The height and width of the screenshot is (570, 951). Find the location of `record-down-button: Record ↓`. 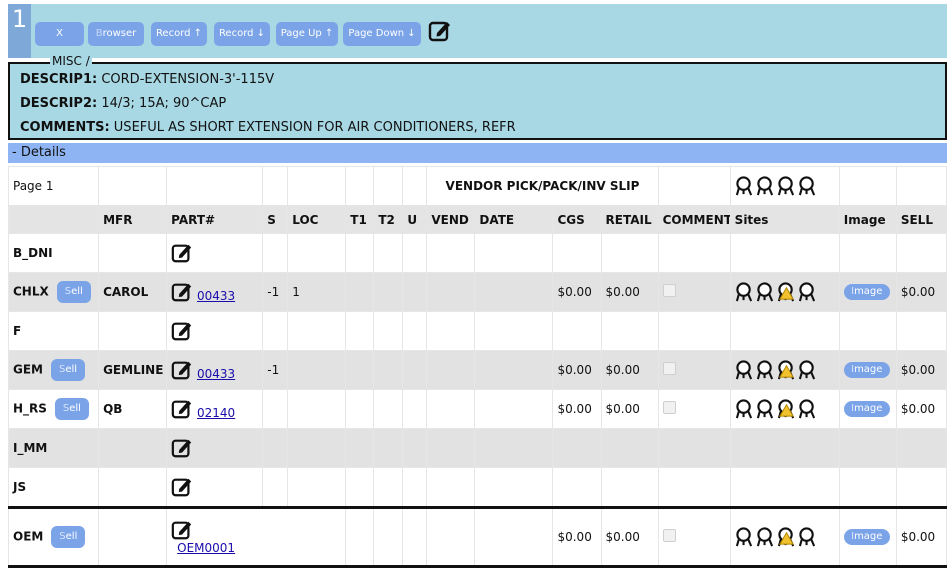

record-down-button: Record ↓ is located at coordinates (242, 34).